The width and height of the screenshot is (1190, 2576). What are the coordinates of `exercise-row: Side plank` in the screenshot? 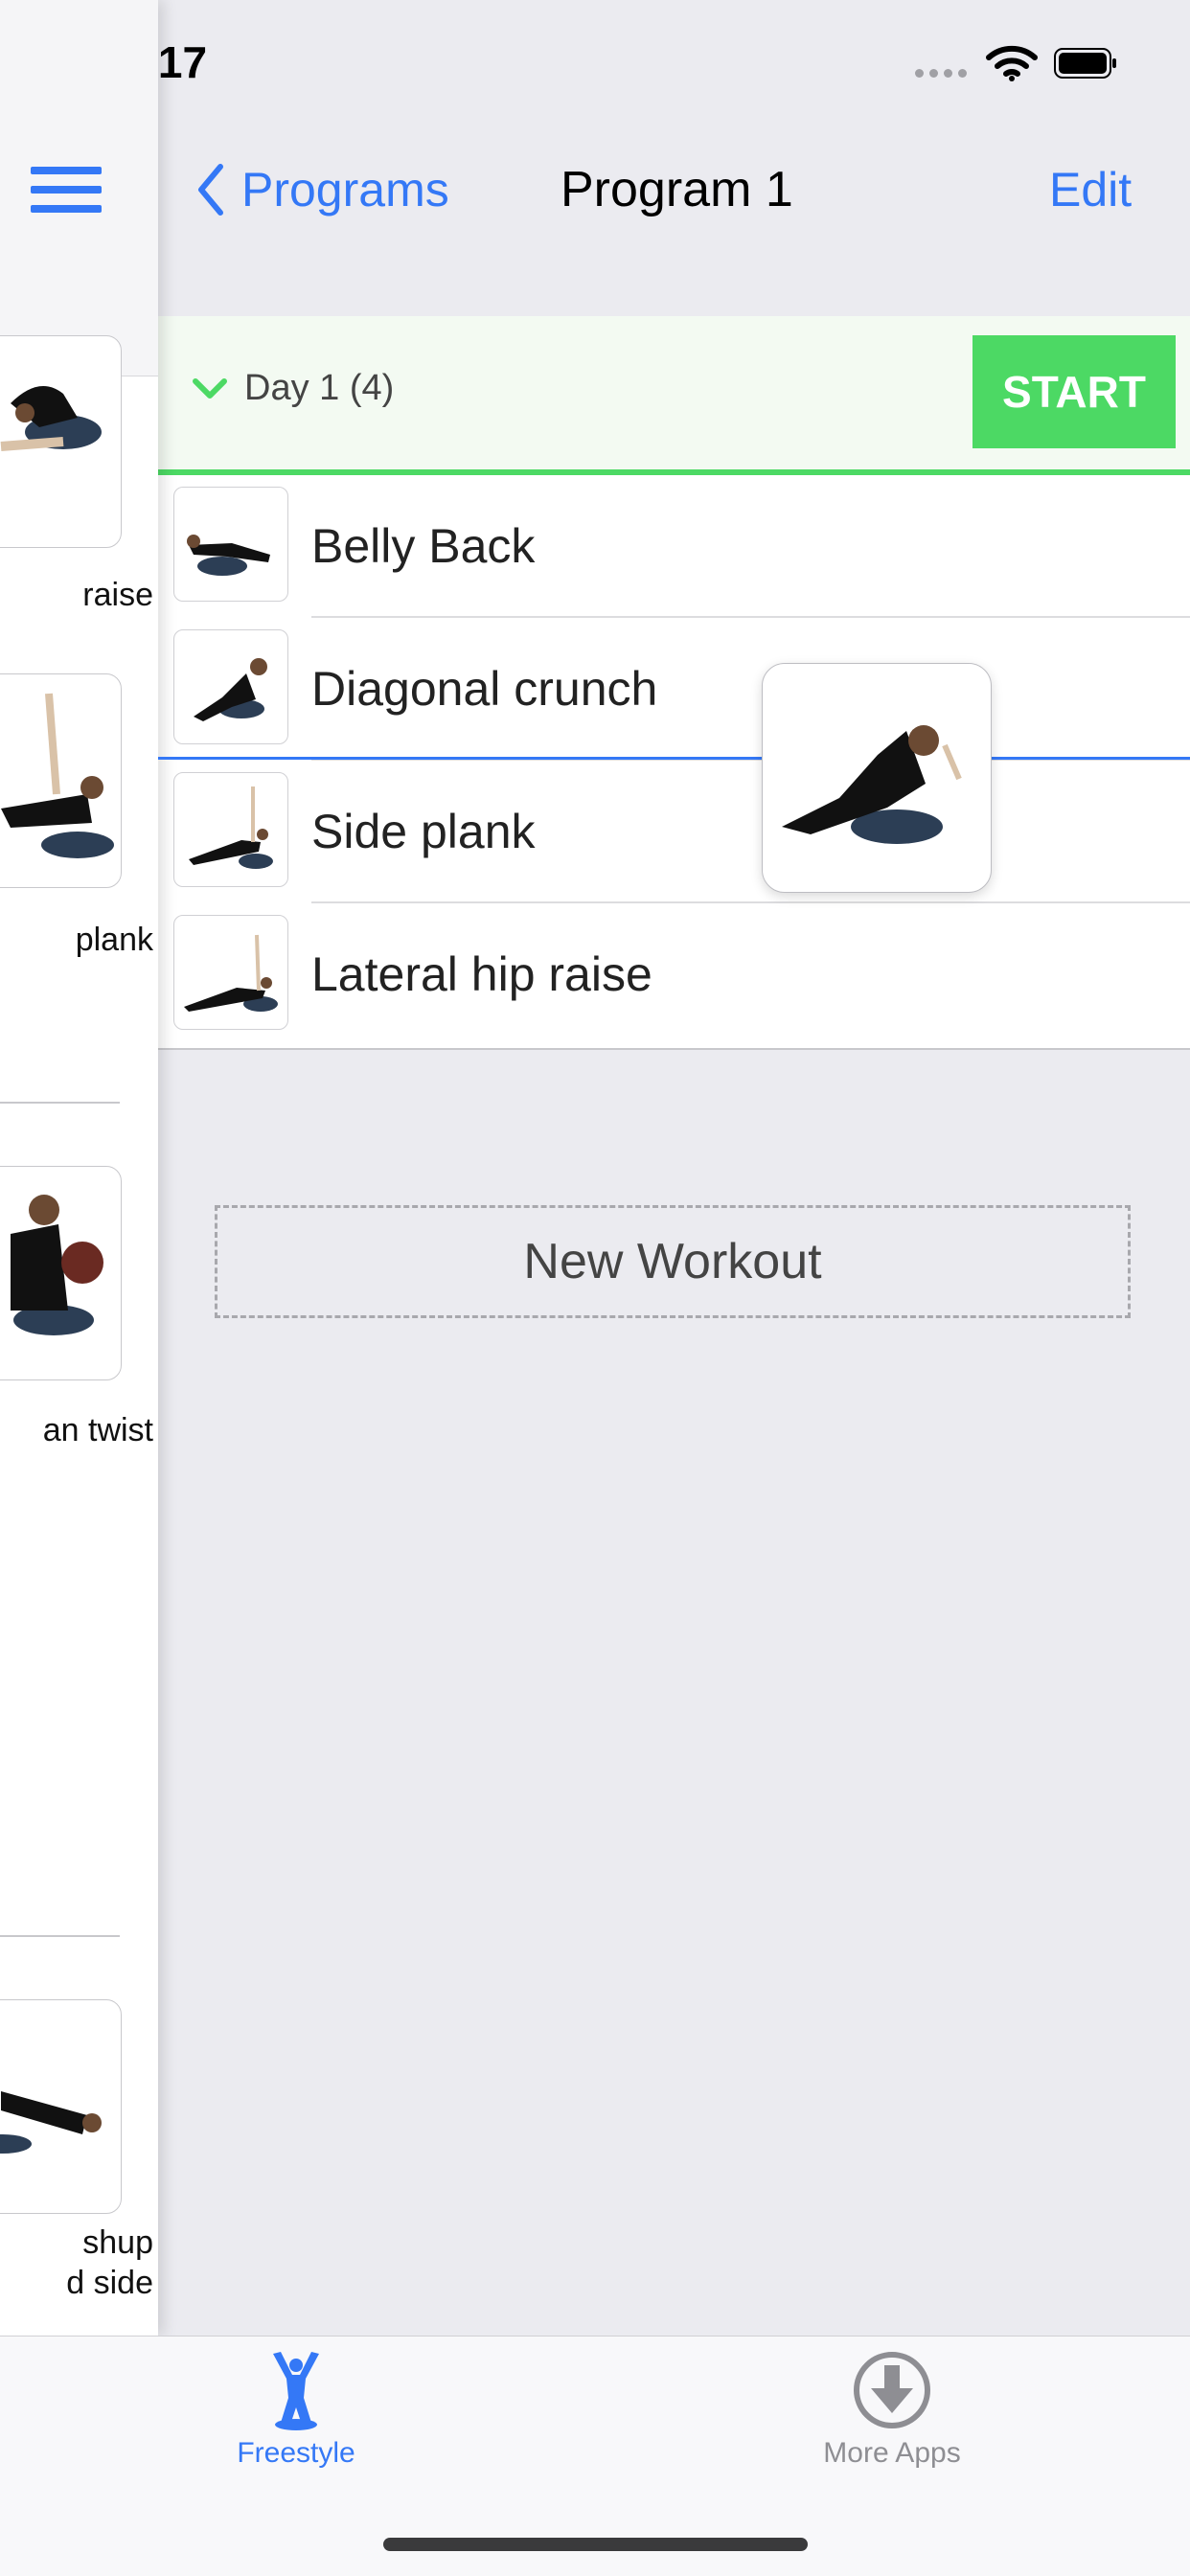 It's located at (674, 832).